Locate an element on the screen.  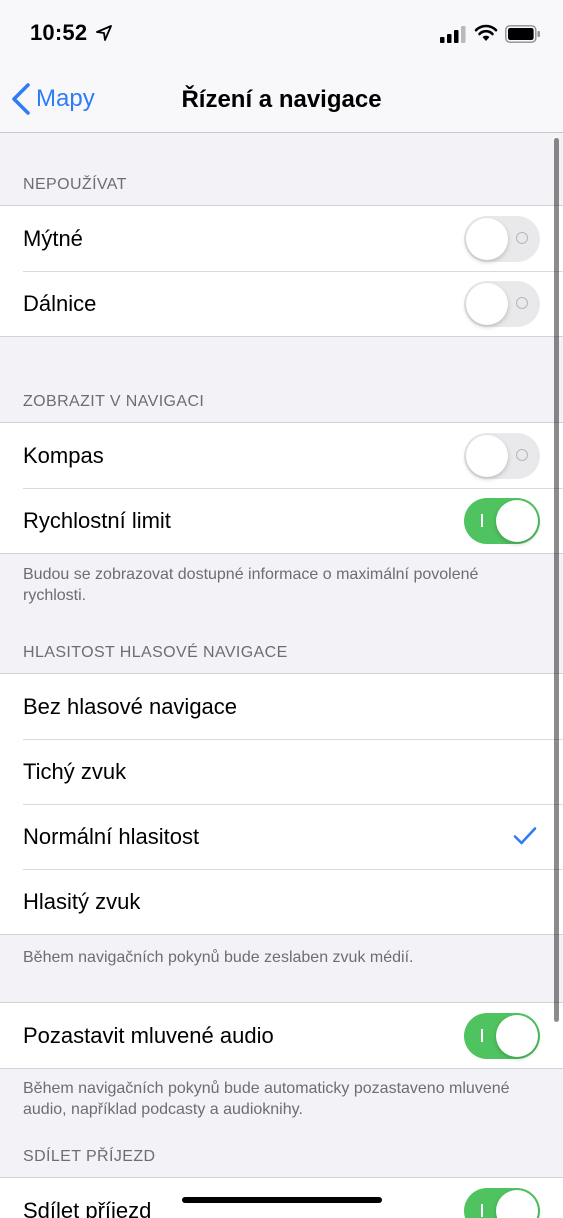
row-loud-volume: Hlasitý zvuk is located at coordinates (281, 901).